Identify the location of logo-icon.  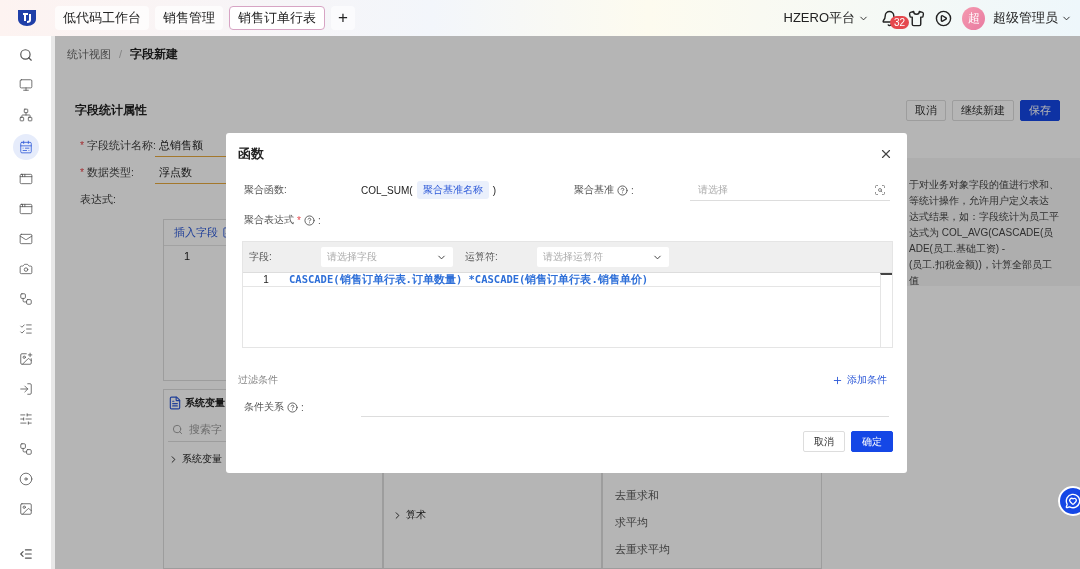
(27, 18).